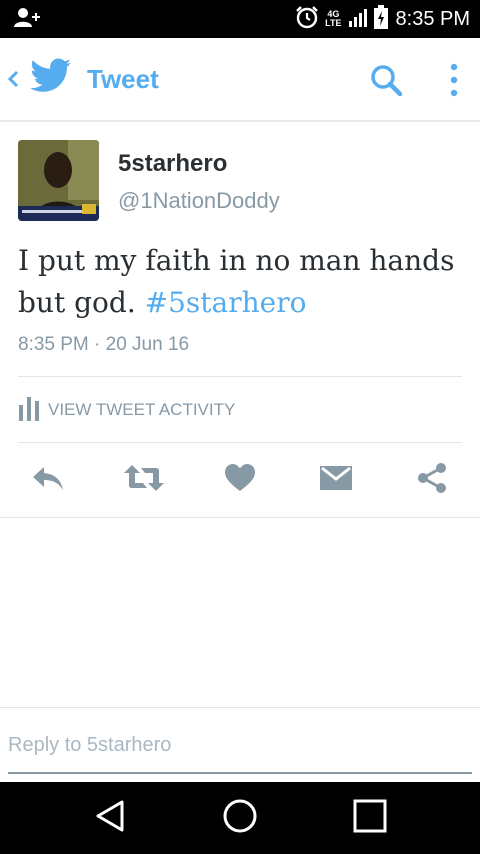 The width and height of the screenshot is (480, 854). I want to click on share-icon, so click(432, 480).